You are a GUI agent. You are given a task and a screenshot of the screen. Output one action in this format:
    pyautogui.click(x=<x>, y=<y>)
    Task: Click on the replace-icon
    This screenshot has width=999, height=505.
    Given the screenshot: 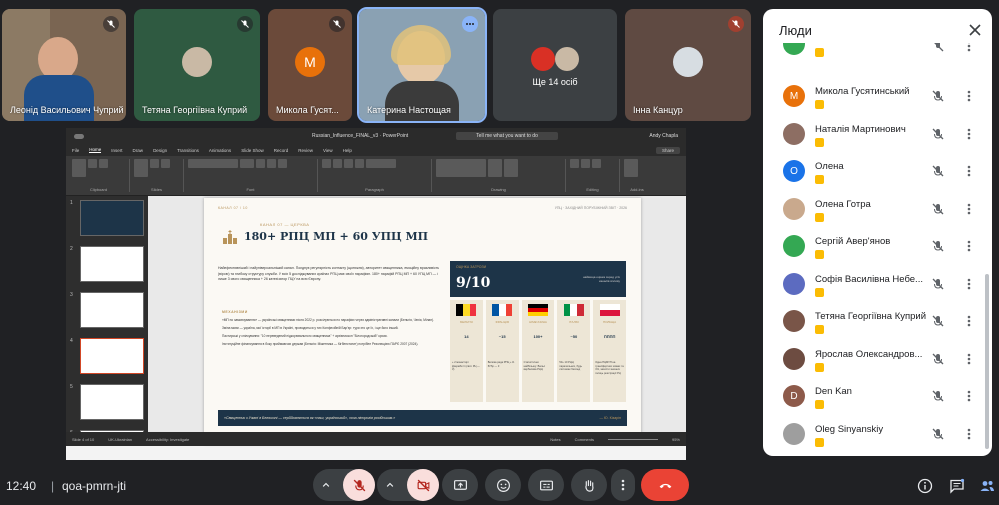 What is the action you would take?
    pyautogui.click(x=585, y=163)
    